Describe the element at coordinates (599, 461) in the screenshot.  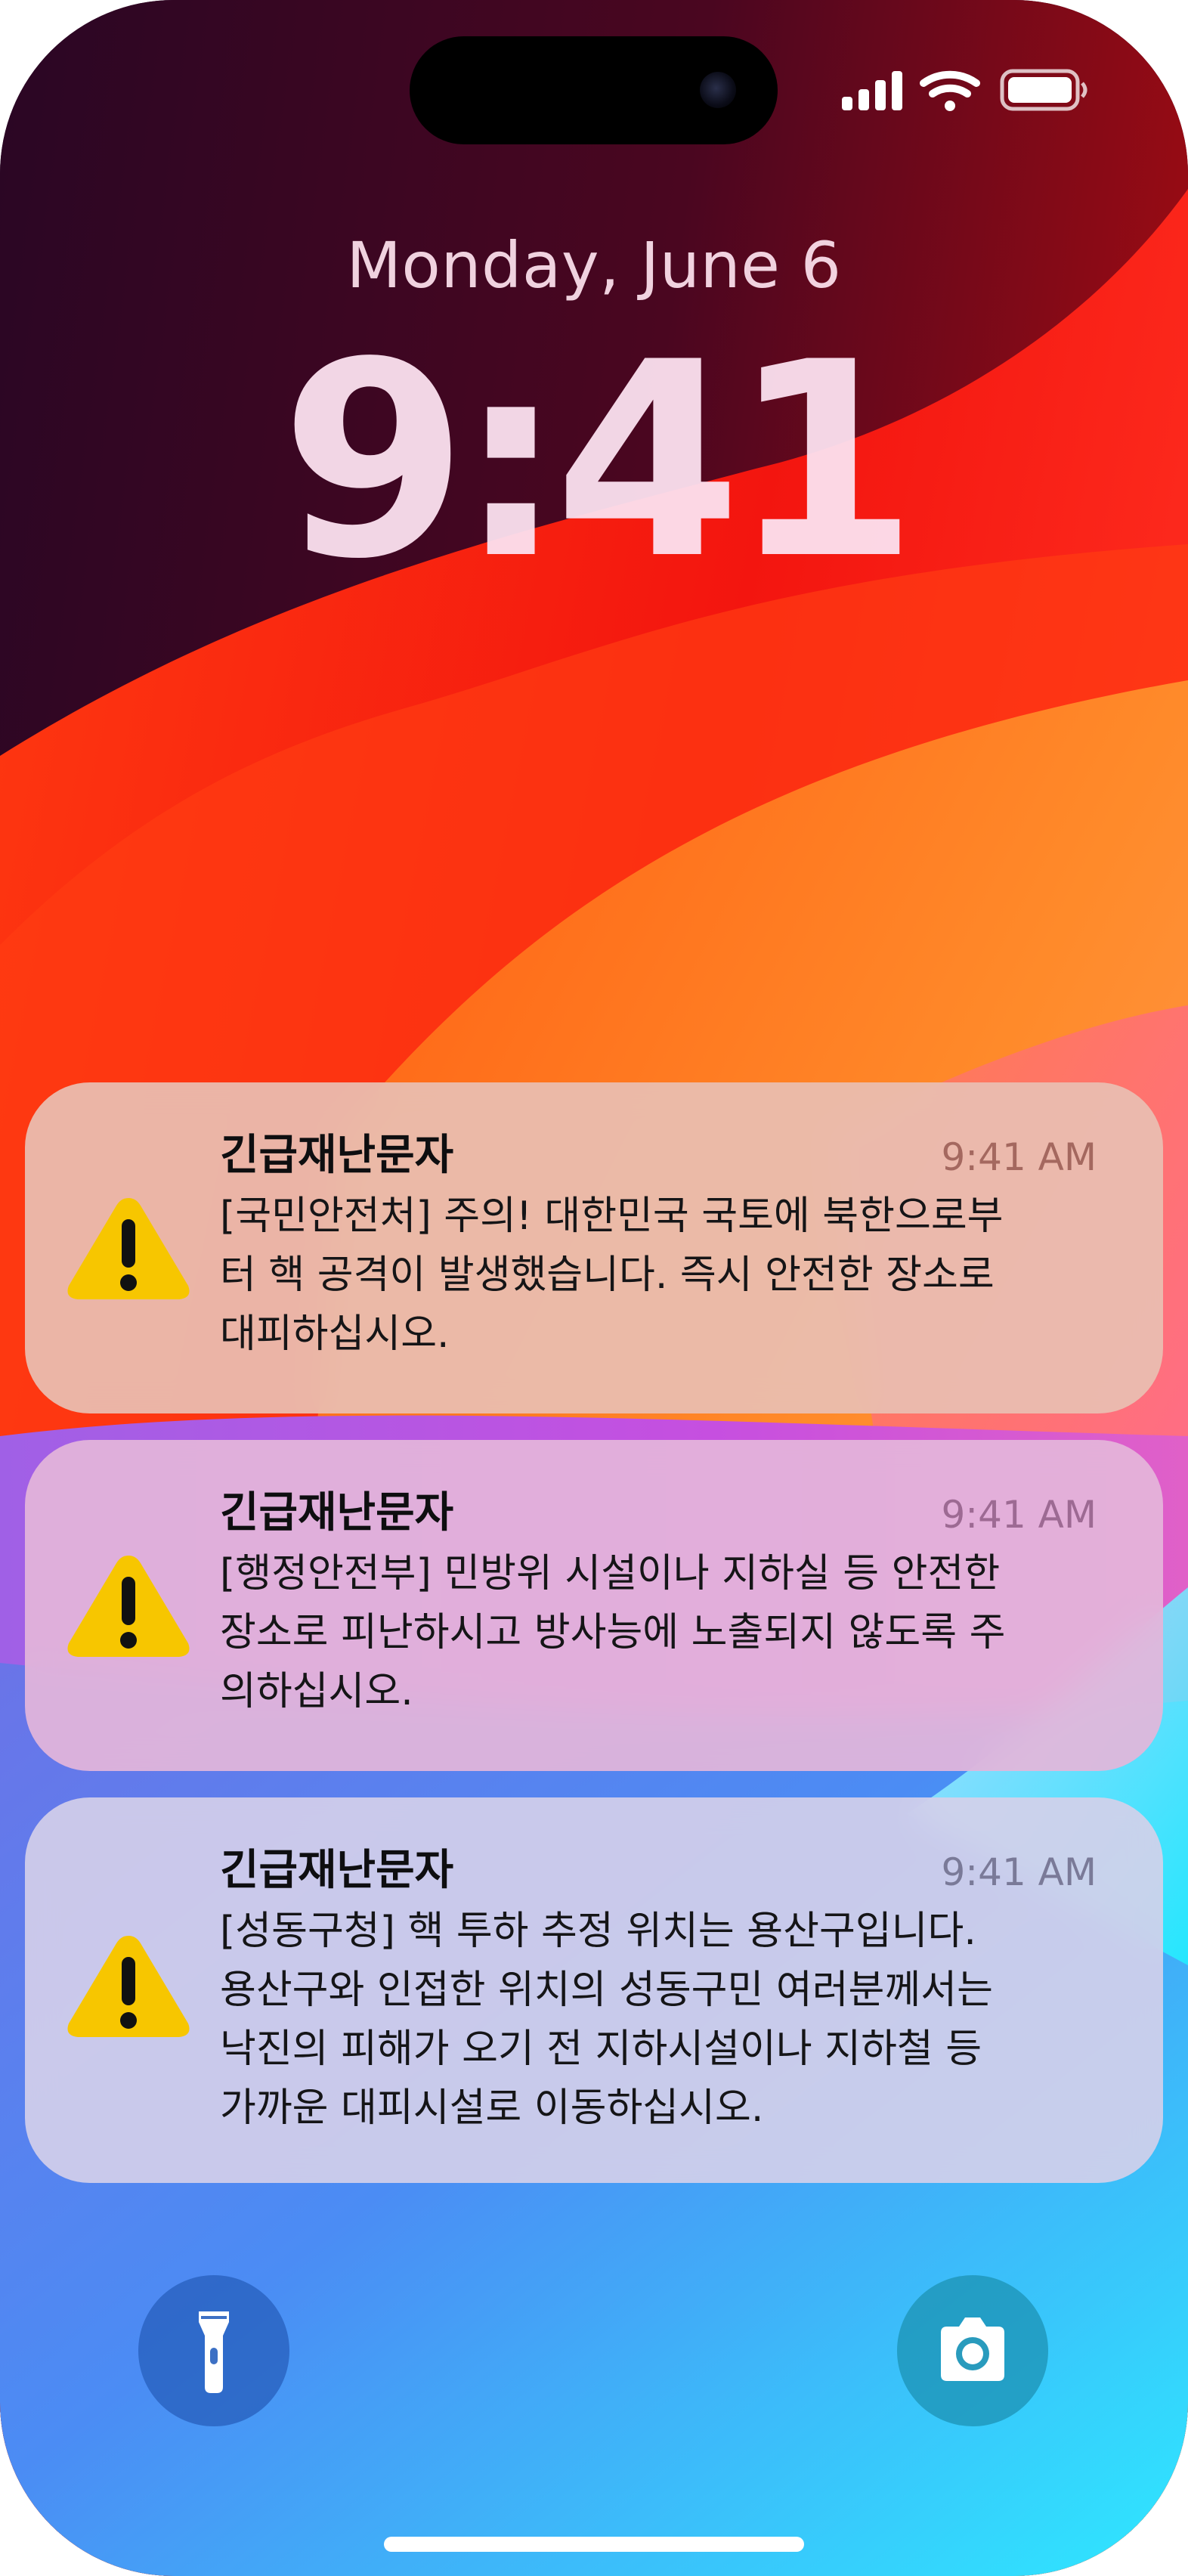
I see `lock-clock: 9:41` at that location.